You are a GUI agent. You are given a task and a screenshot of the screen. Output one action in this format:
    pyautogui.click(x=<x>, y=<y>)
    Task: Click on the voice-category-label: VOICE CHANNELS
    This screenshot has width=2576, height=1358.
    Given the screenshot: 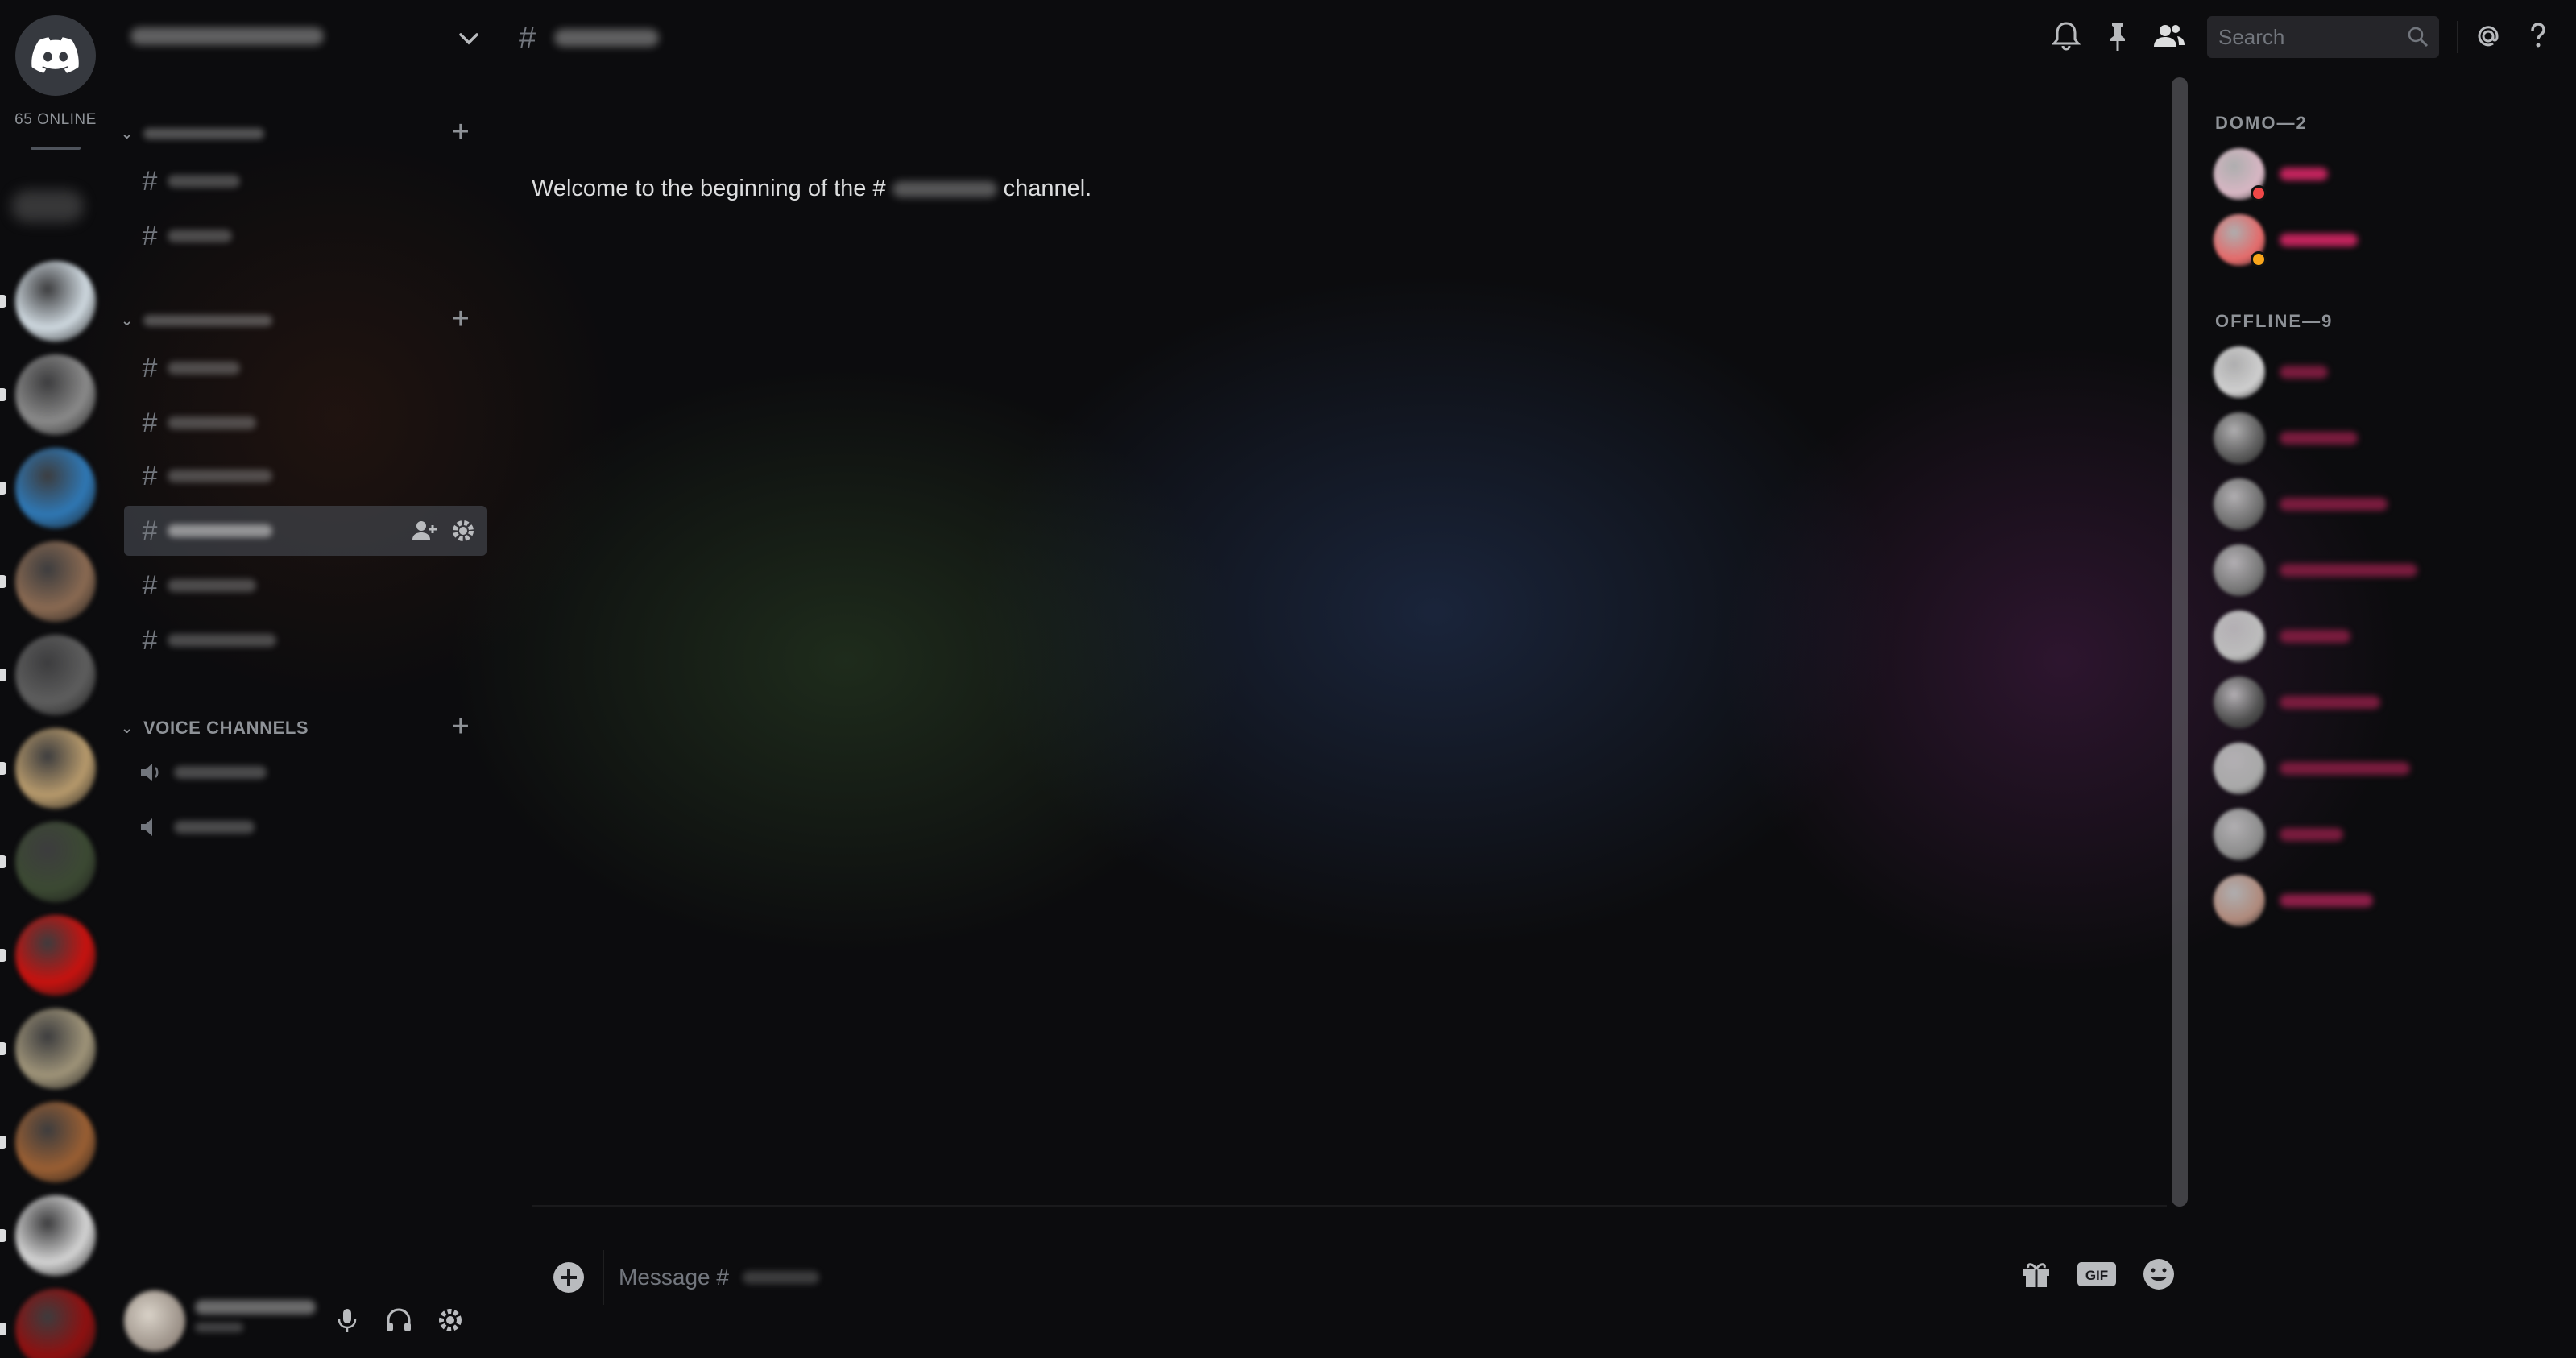 What is the action you would take?
    pyautogui.click(x=226, y=728)
    